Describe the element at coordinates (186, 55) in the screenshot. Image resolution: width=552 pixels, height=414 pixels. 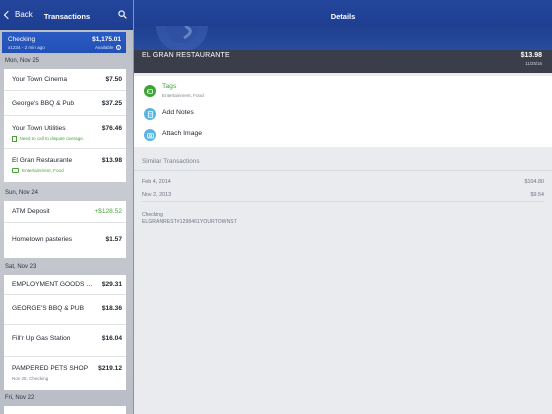
I see `merchant-name: EL GRAN RESTAURANTE` at that location.